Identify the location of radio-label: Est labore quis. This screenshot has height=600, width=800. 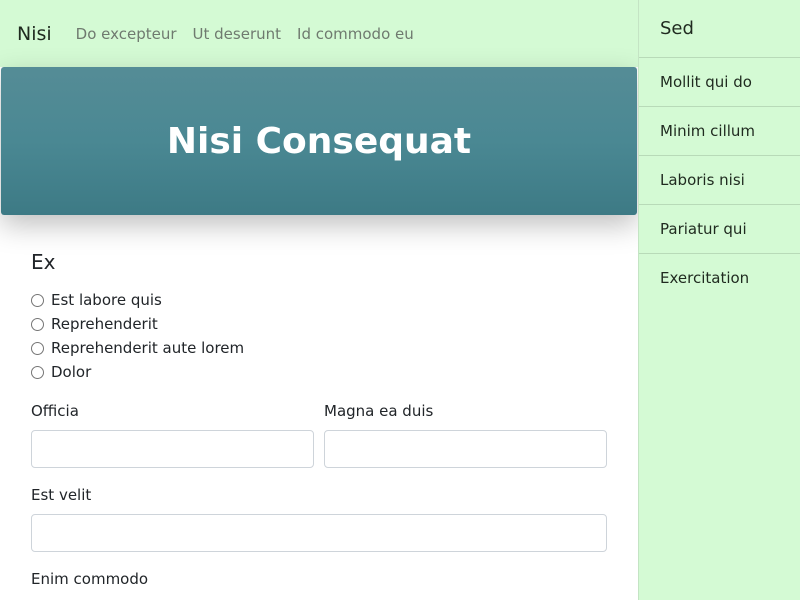
(106, 300).